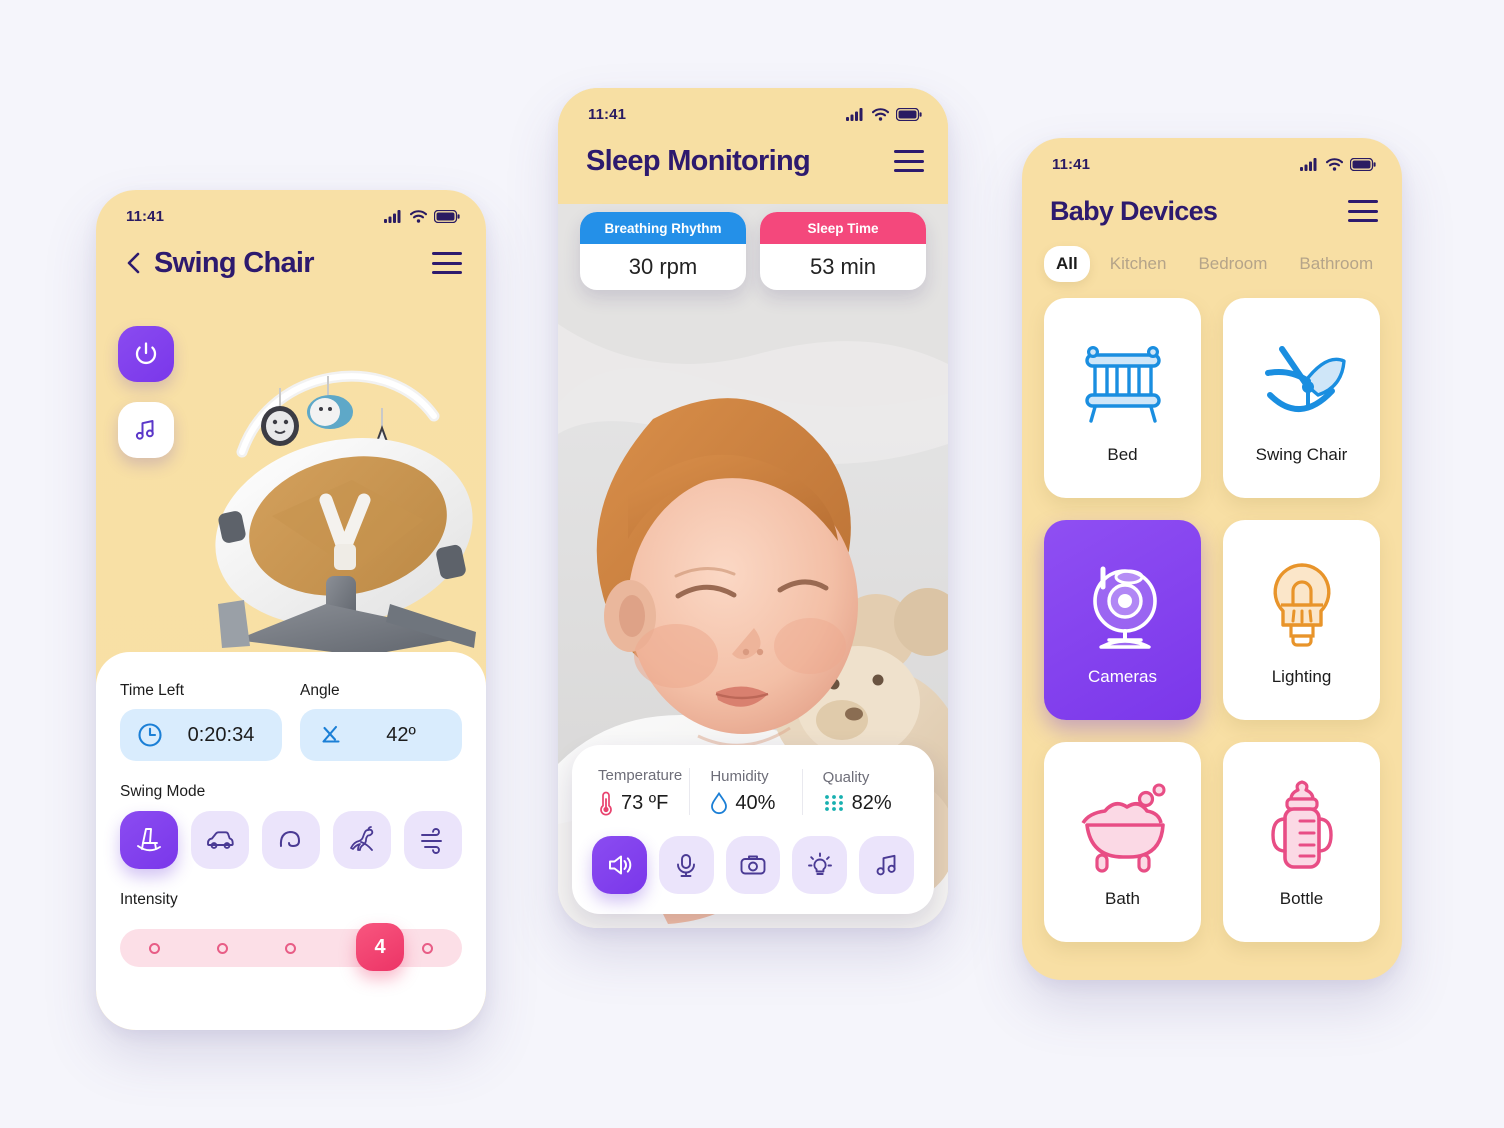 The height and width of the screenshot is (1128, 1504). Describe the element at coordinates (719, 803) in the screenshot. I see `water-drop-icon` at that location.